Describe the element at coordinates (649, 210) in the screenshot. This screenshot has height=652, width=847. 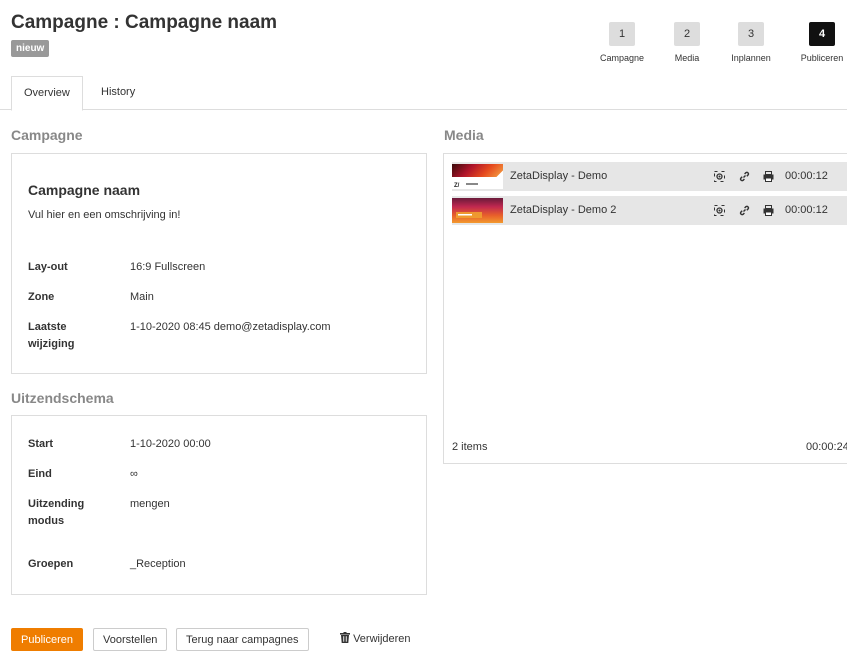
I see `media-row: ZetaDisplay - Demo 2 00:00:12` at that location.